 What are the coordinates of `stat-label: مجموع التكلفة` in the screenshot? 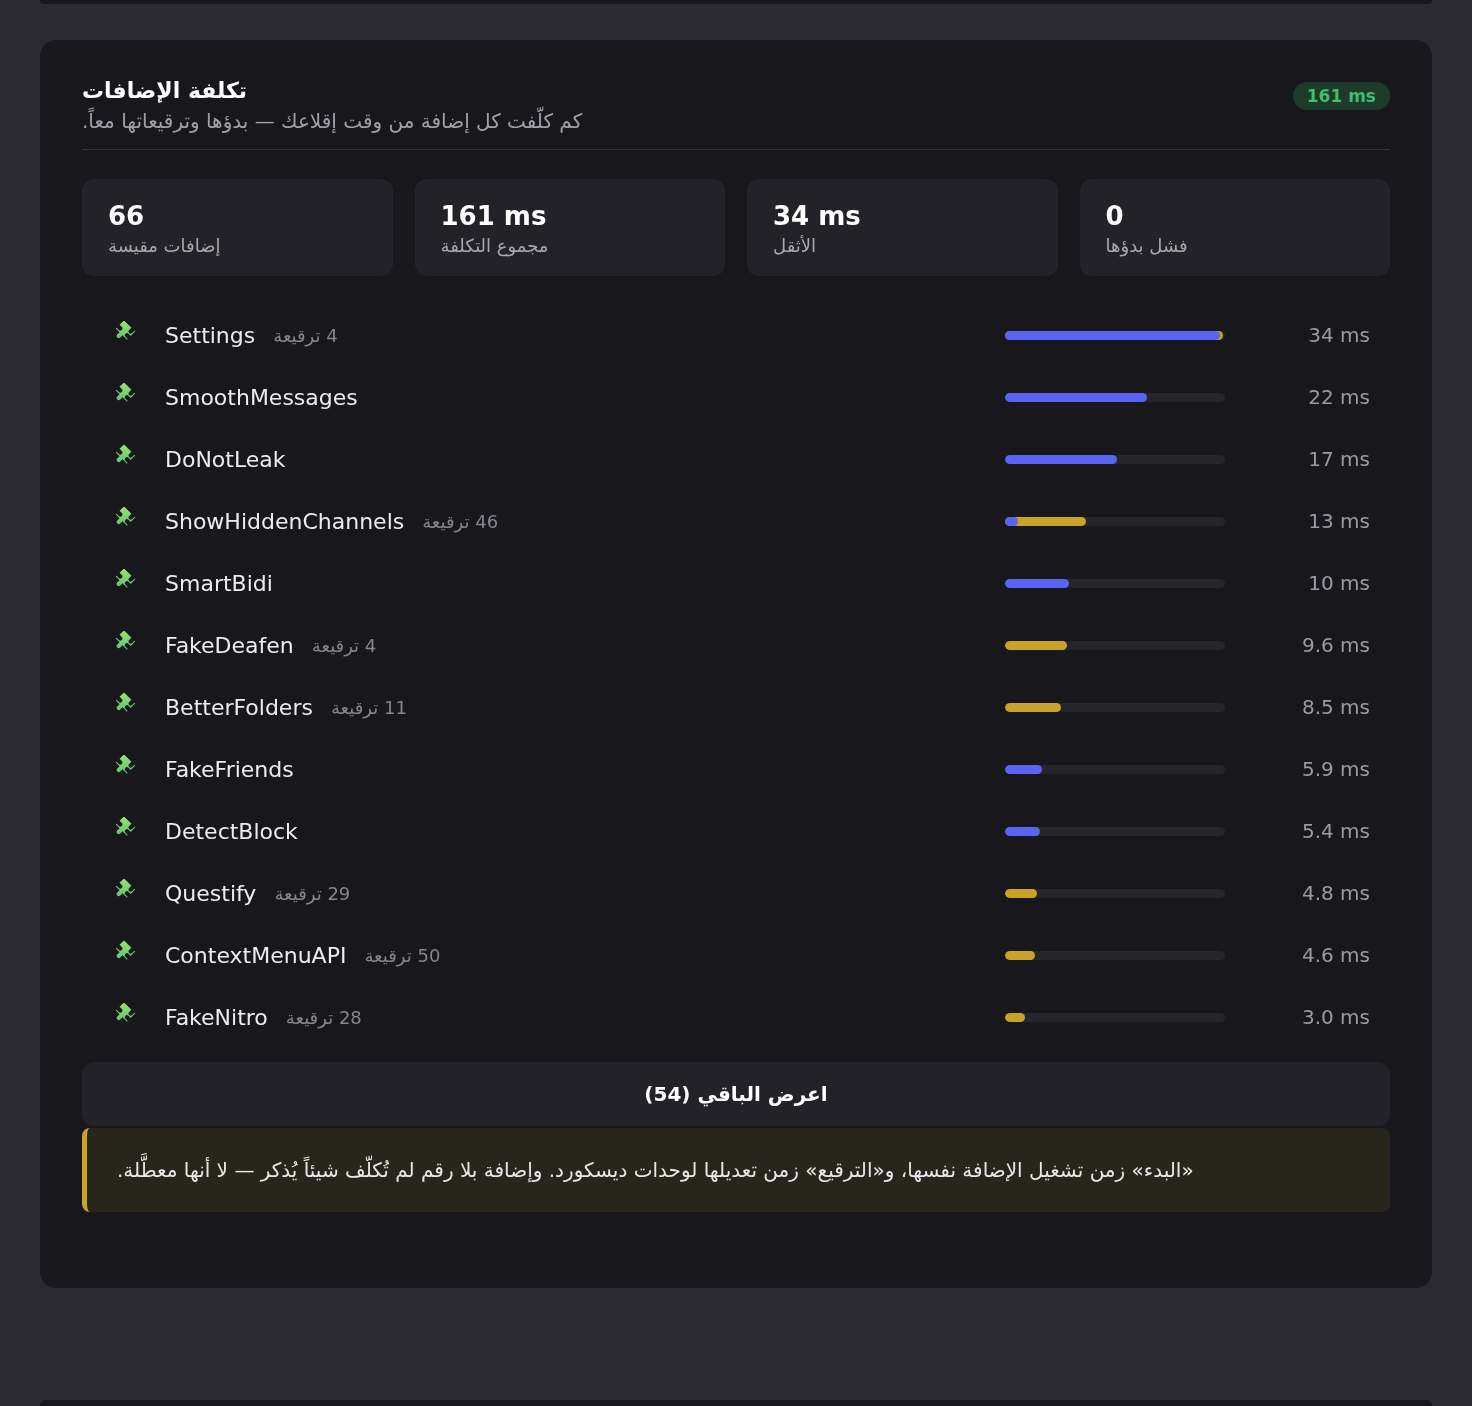 It's located at (494, 245).